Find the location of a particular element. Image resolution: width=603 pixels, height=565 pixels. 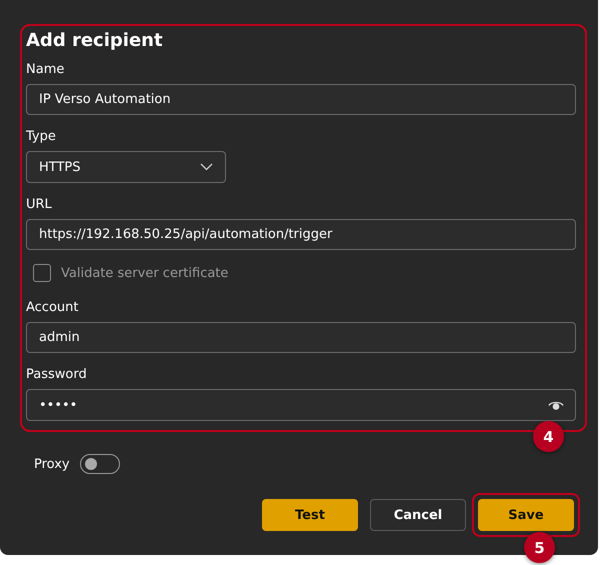

step-badge: 4 is located at coordinates (548, 436).